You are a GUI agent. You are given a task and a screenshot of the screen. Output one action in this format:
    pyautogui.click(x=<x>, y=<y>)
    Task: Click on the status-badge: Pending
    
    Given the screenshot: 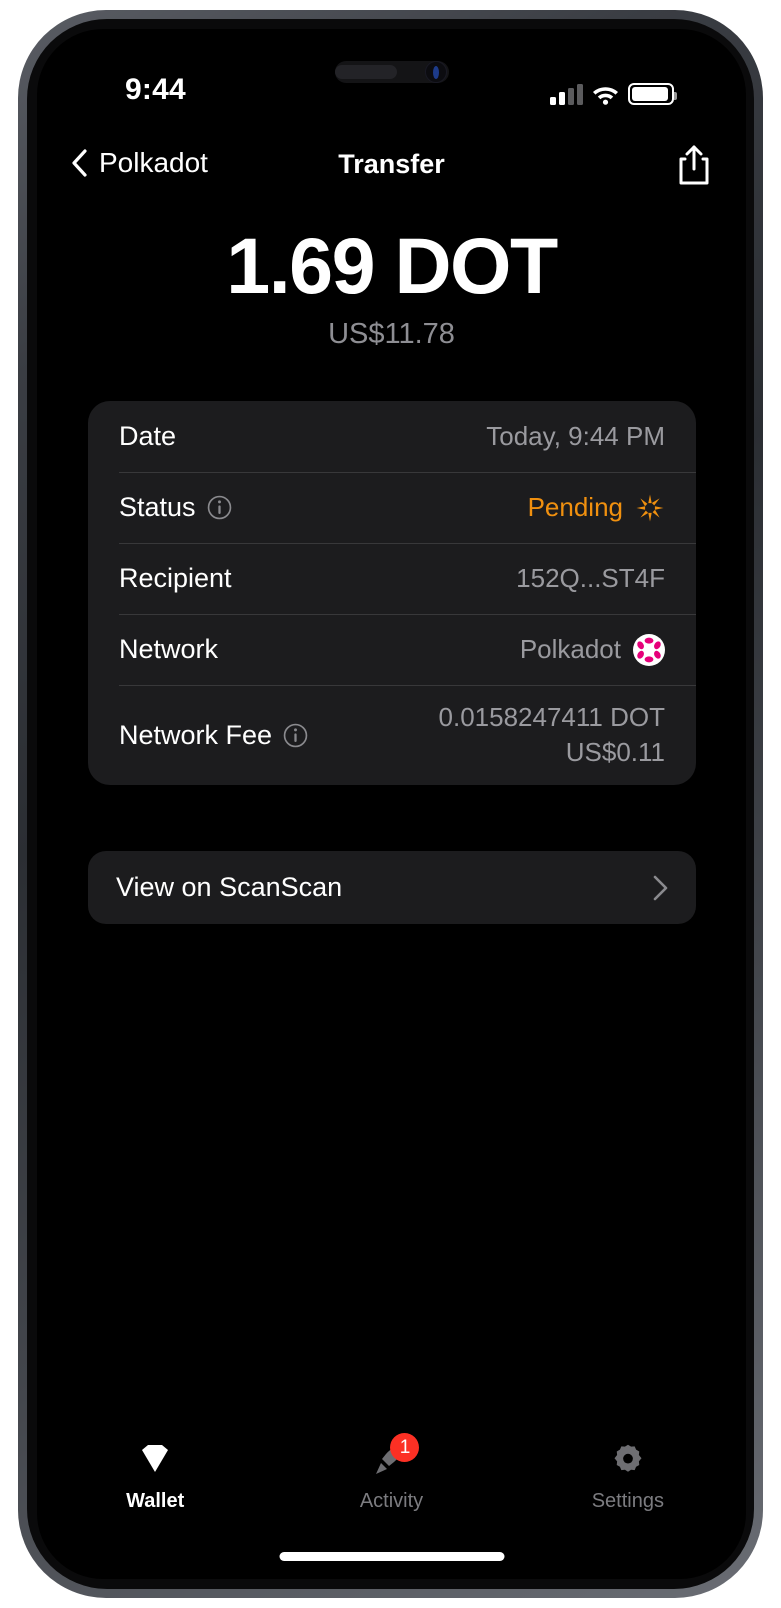 What is the action you would take?
    pyautogui.click(x=575, y=507)
    